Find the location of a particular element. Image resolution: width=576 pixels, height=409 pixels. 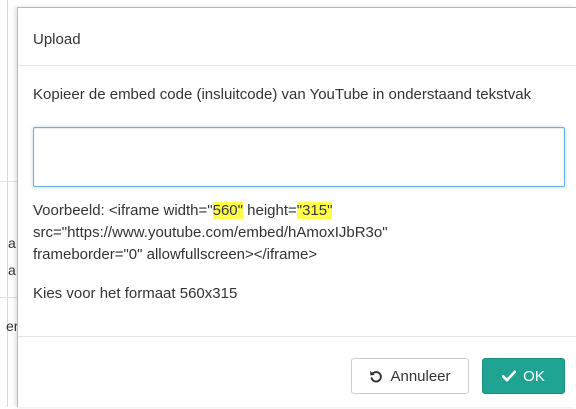

ok-button: OK is located at coordinates (523, 376).